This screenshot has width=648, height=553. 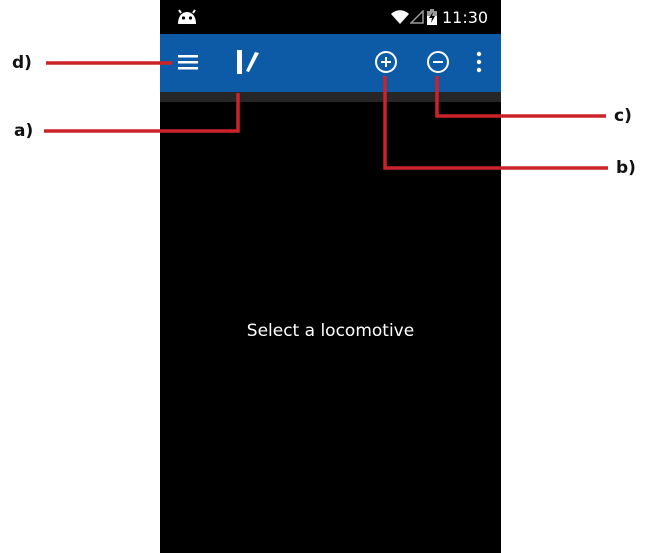 What do you see at coordinates (188, 62) in the screenshot?
I see `menu-icon` at bounding box center [188, 62].